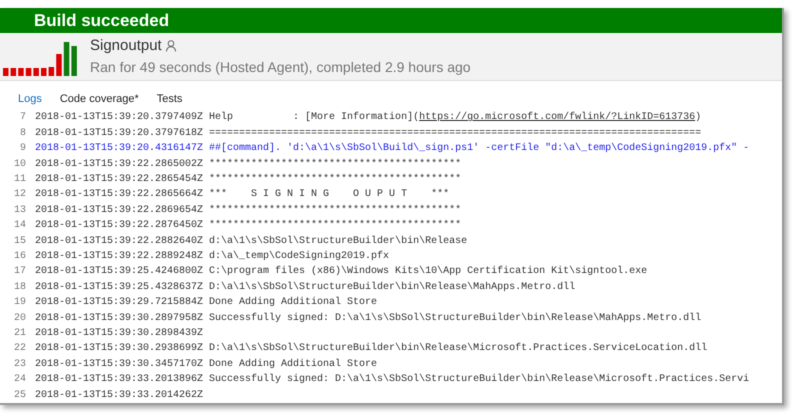  What do you see at coordinates (126, 46) in the screenshot?
I see `build-name: Signoutput` at bounding box center [126, 46].